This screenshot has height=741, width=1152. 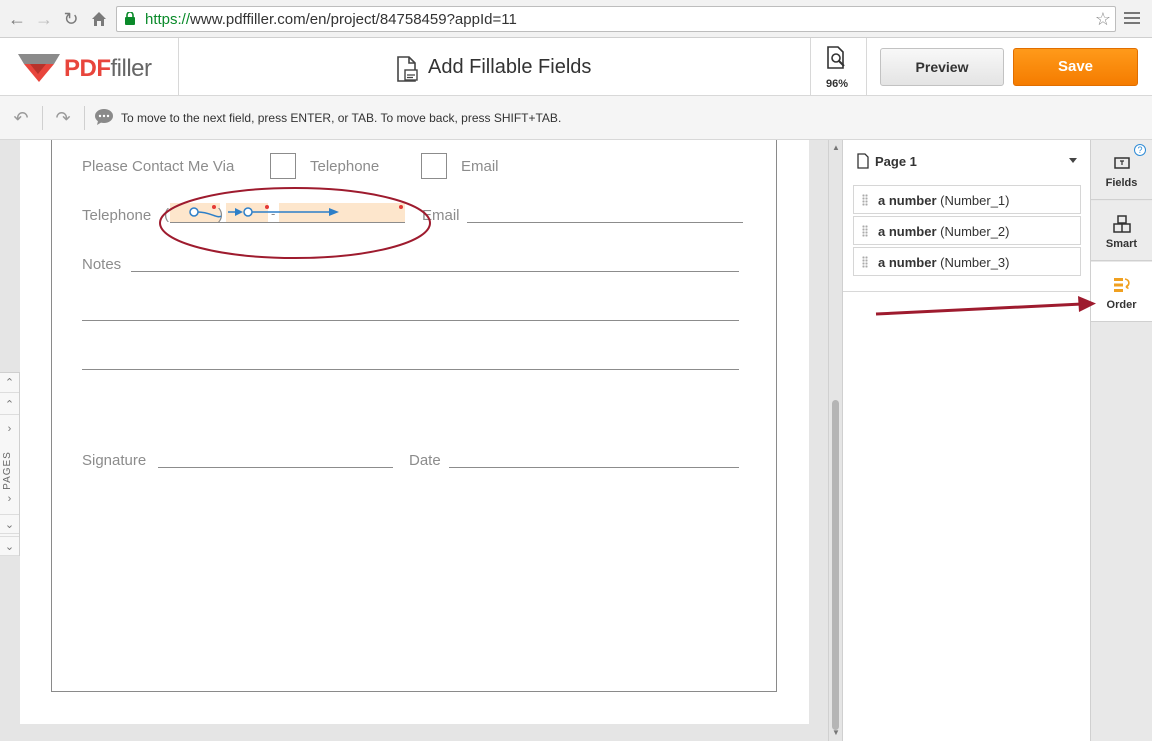 I want to click on telephone-line, so click(x=287, y=222).